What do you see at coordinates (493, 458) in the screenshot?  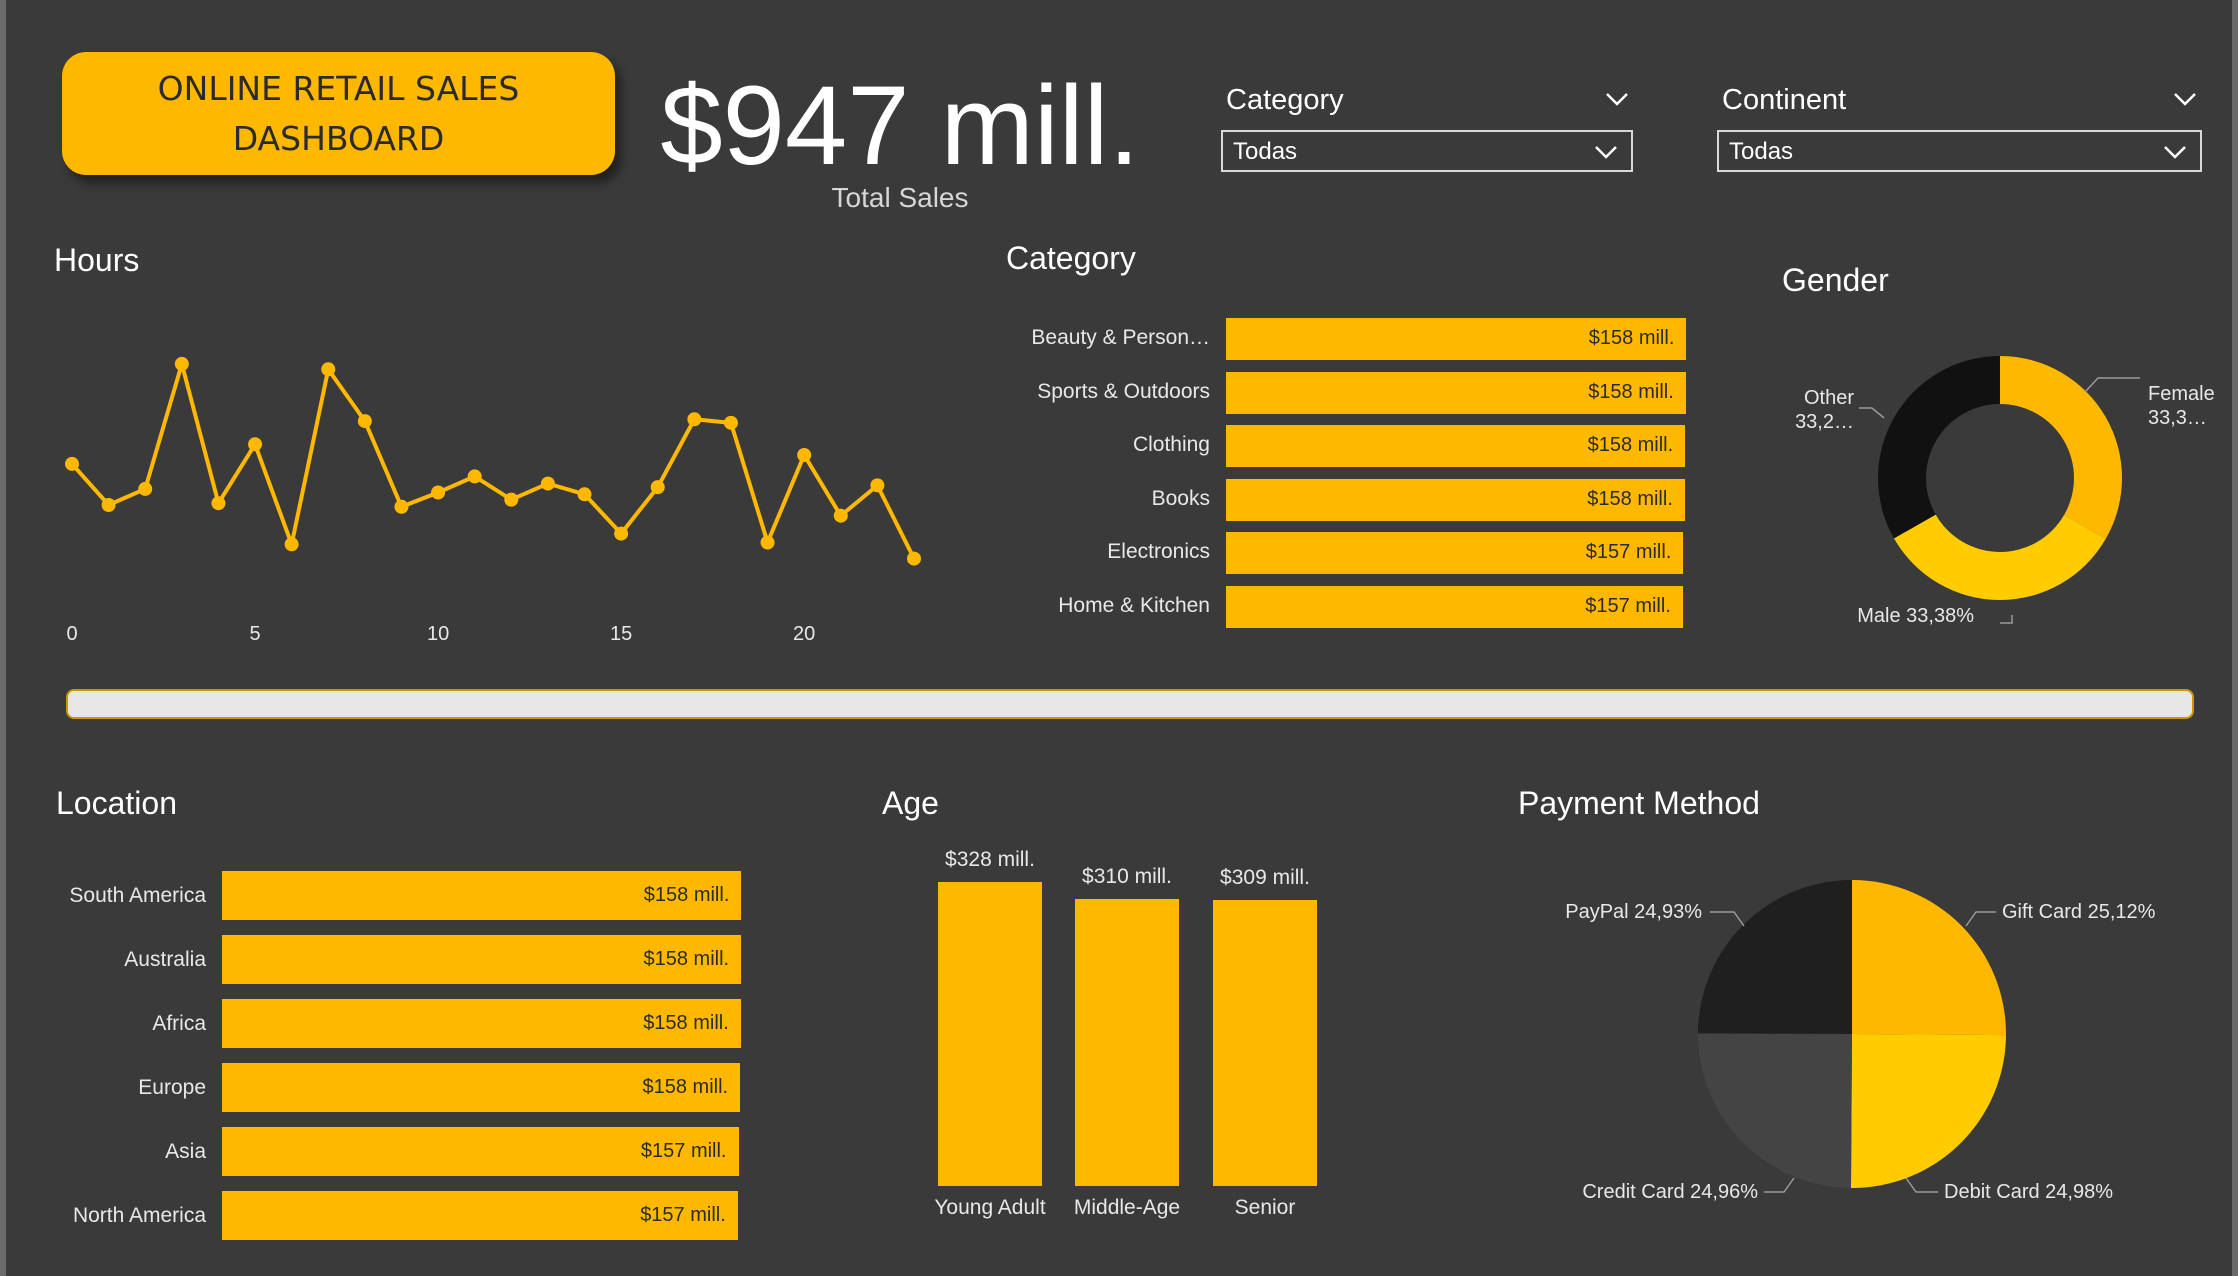 I see `hours-line` at bounding box center [493, 458].